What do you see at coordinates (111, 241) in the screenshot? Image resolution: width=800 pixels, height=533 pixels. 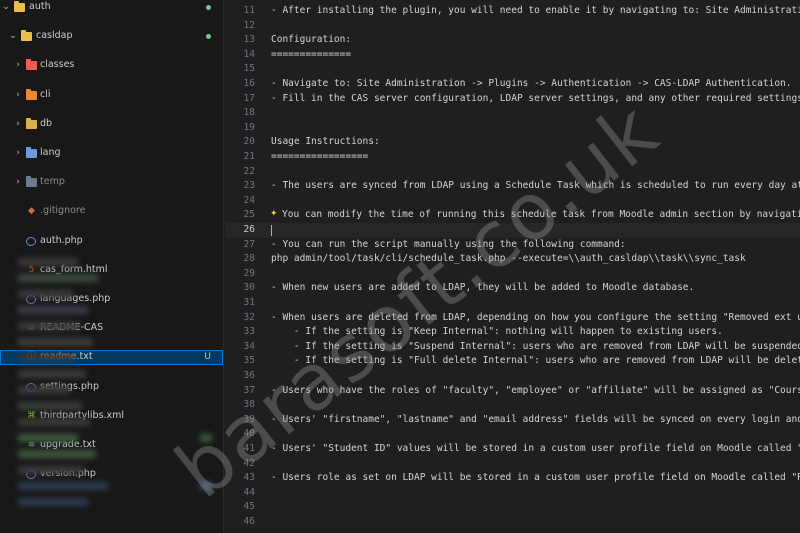 I see `tree-item-auth-php: auth.php` at bounding box center [111, 241].